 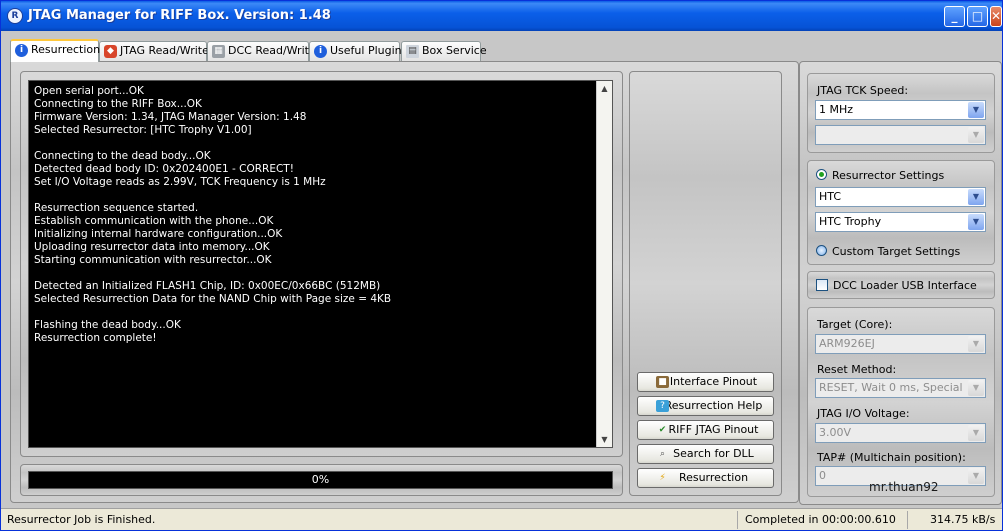 I want to click on resurrection-help-button: ? Resurrection Help, so click(x=705, y=406).